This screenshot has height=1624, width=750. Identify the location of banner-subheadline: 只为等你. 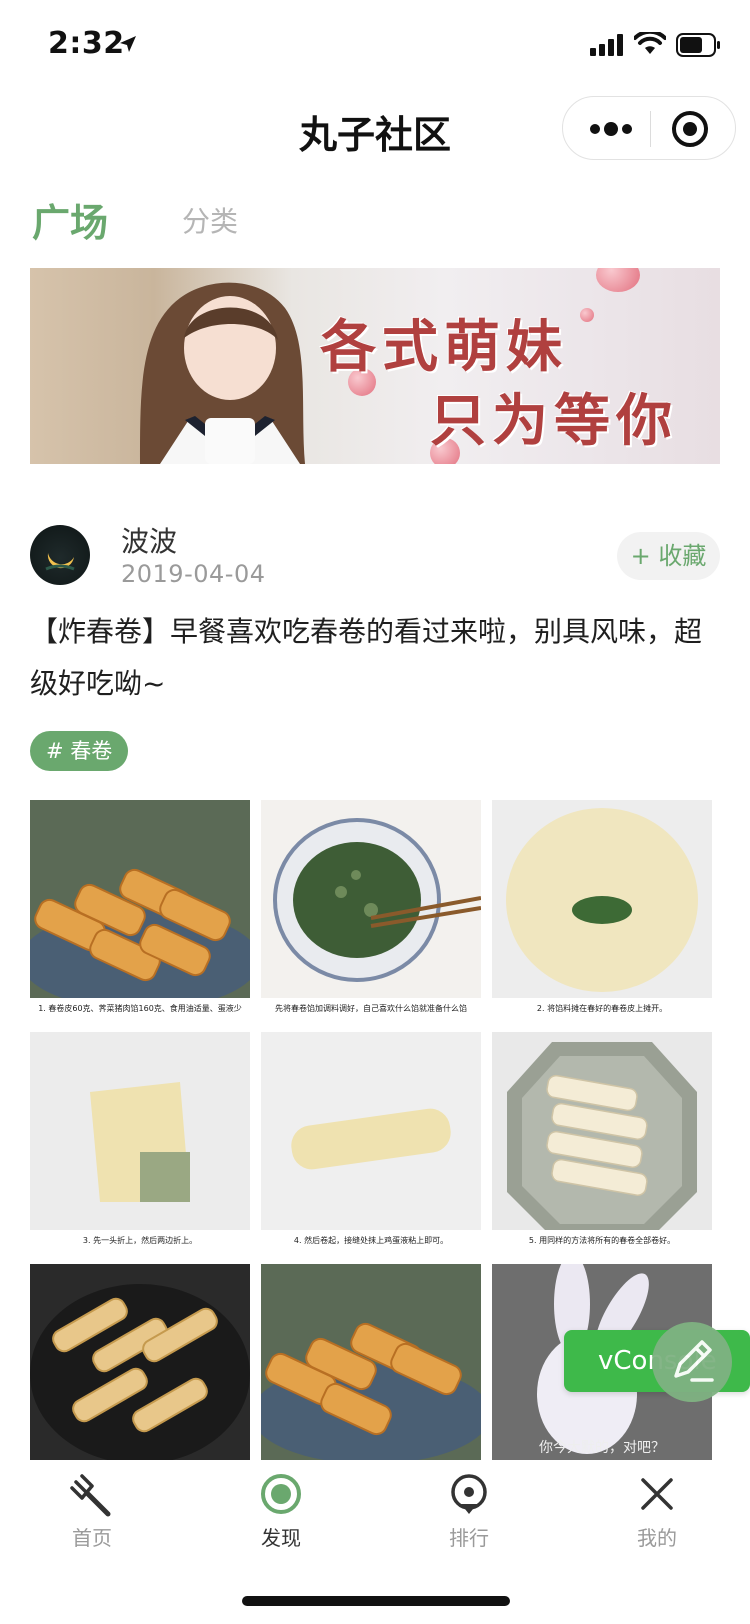
(554, 421).